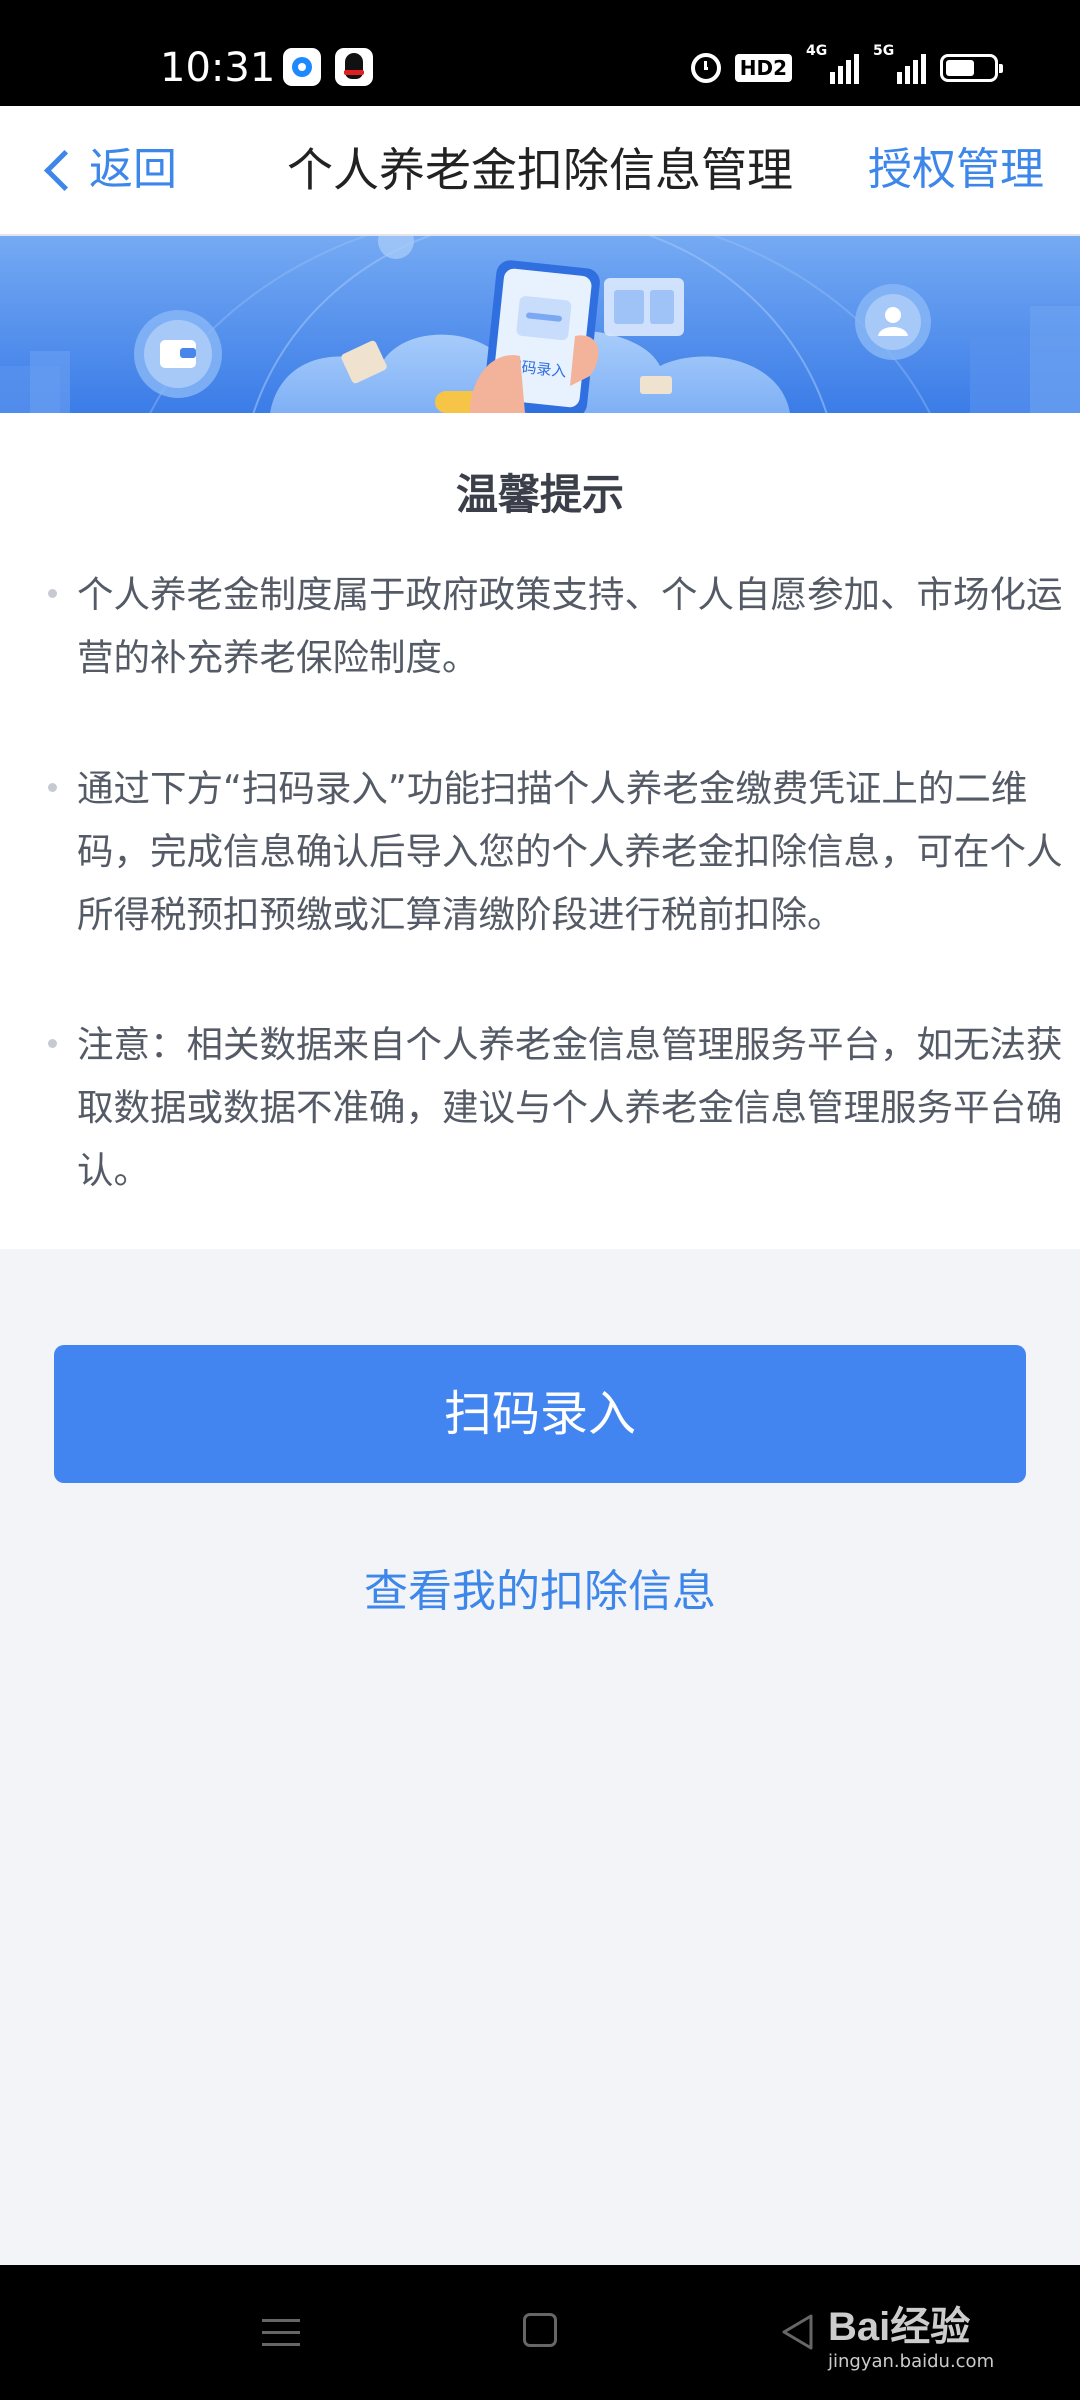 The height and width of the screenshot is (2400, 1080). I want to click on system-nav-bar: Bai经验 jingyan.baidu.com, so click(540, 2332).